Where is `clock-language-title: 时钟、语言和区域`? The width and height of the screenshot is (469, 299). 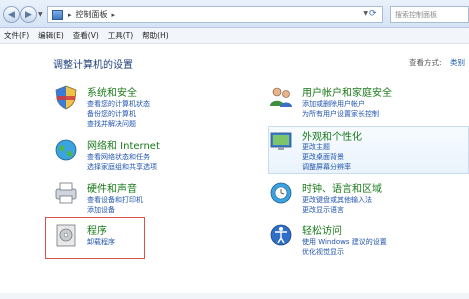 clock-language-title: 时钟、语言和区域 is located at coordinates (342, 187).